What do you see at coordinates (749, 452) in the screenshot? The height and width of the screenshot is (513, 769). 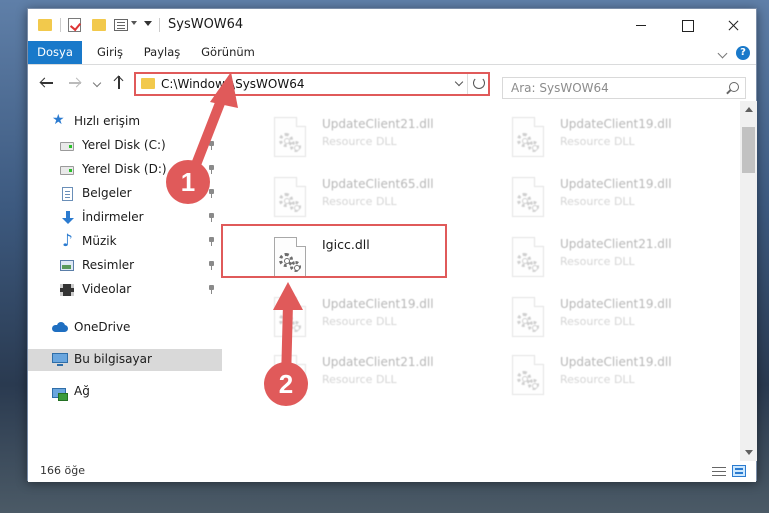 I see `scroll-down-icon` at bounding box center [749, 452].